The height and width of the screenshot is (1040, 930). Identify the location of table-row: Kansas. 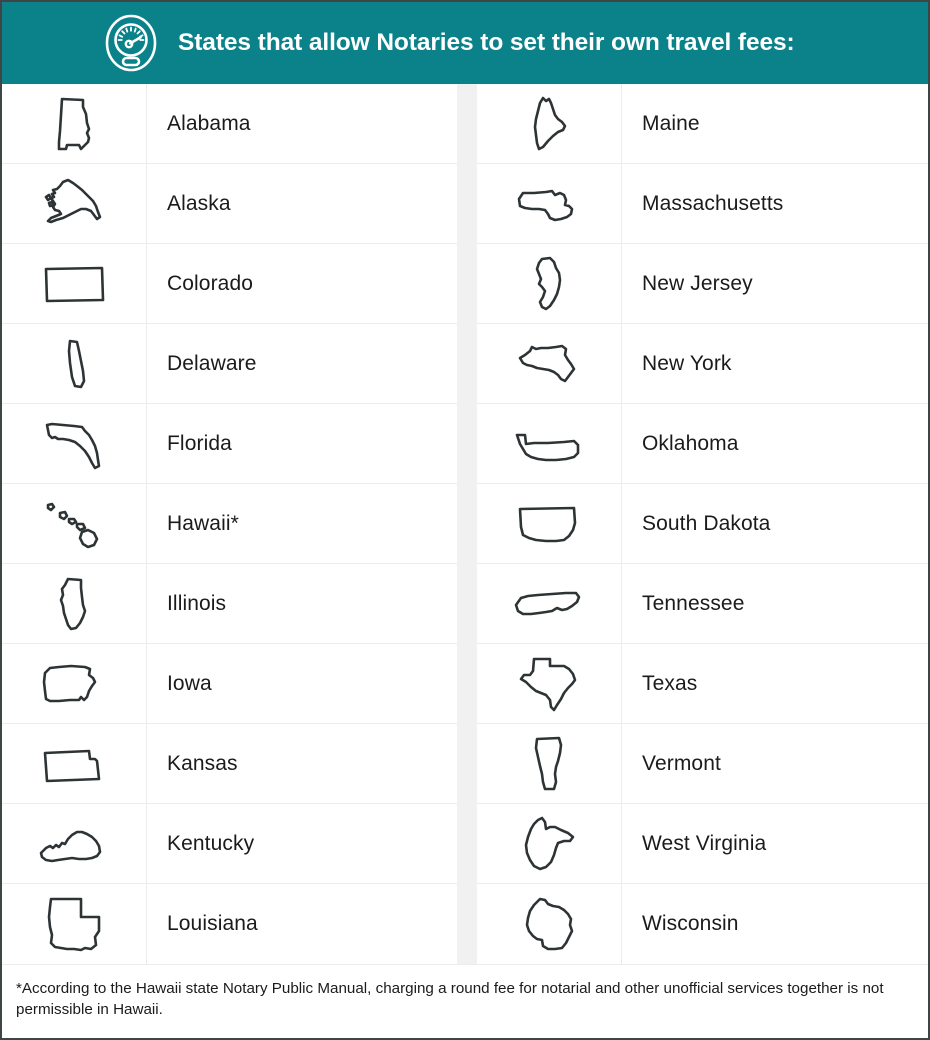
(229, 764).